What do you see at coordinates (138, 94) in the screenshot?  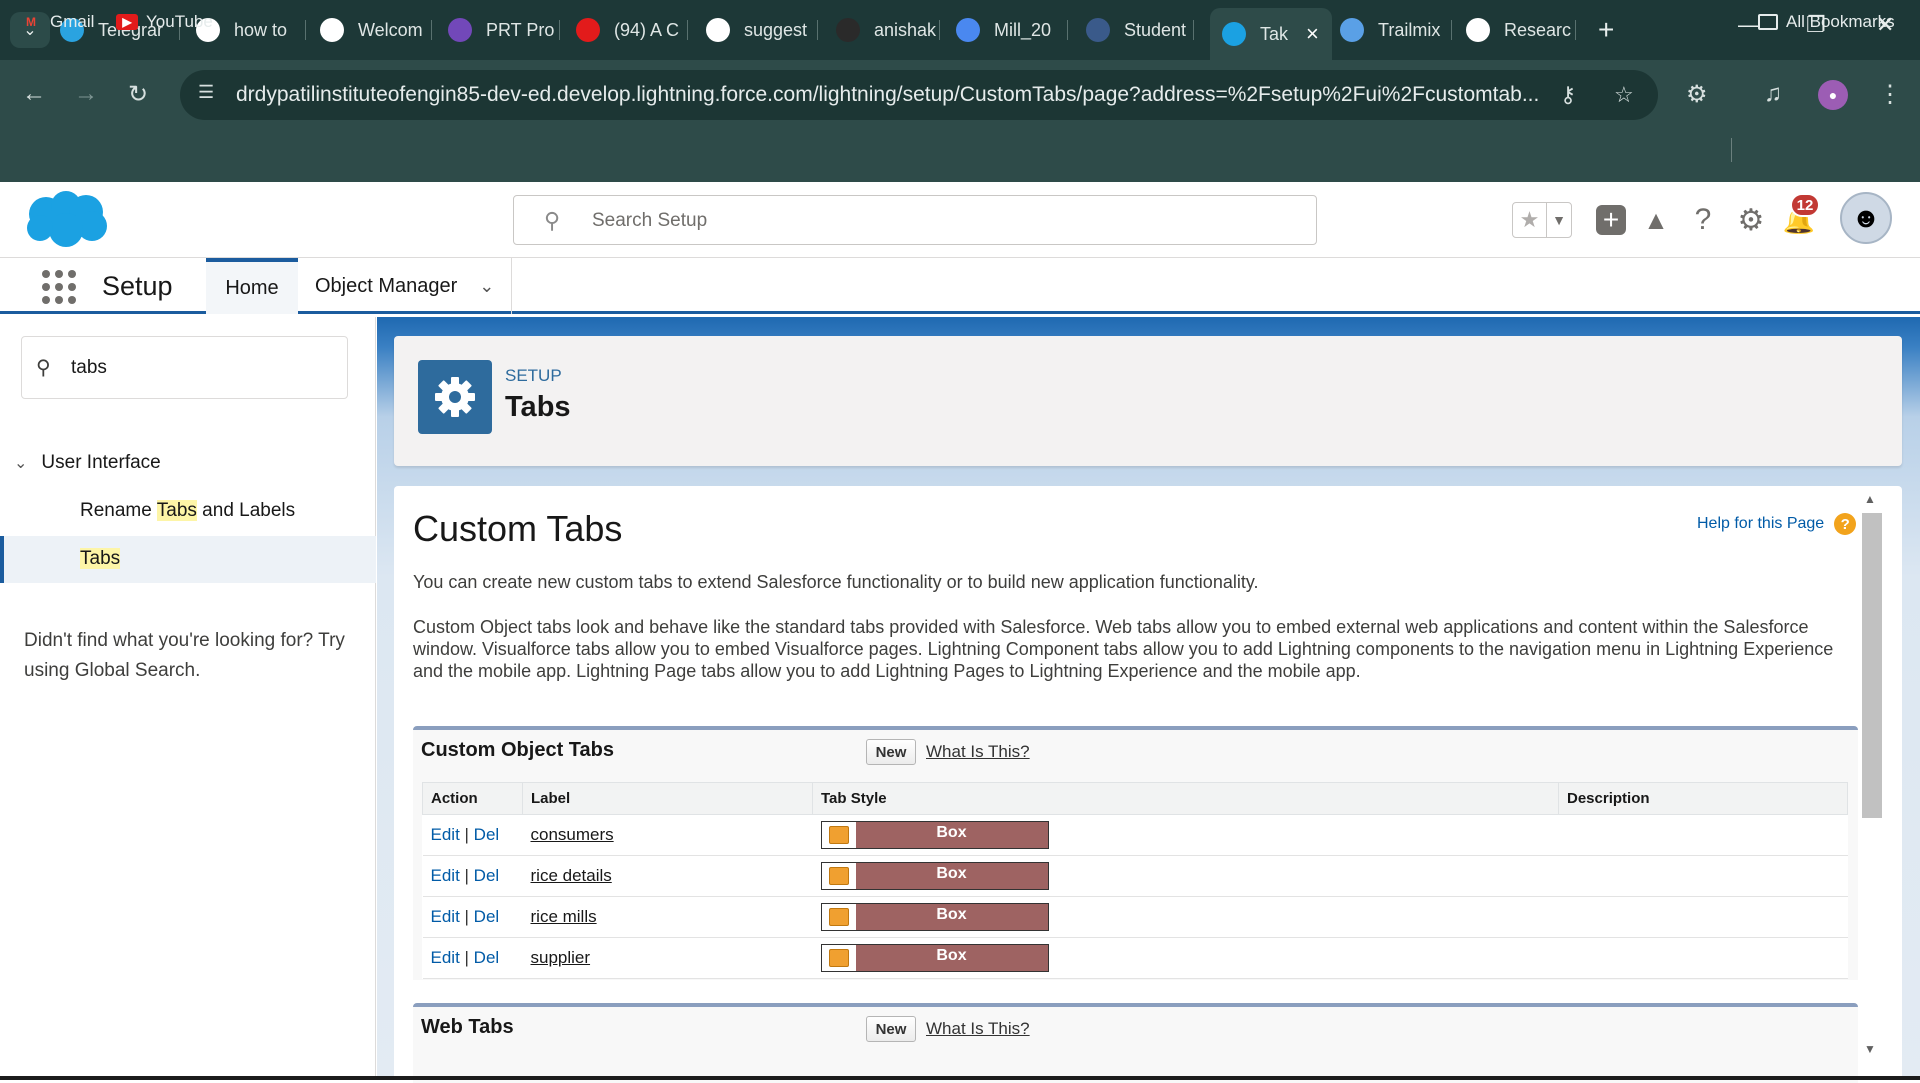 I see `reload-button: ↻` at bounding box center [138, 94].